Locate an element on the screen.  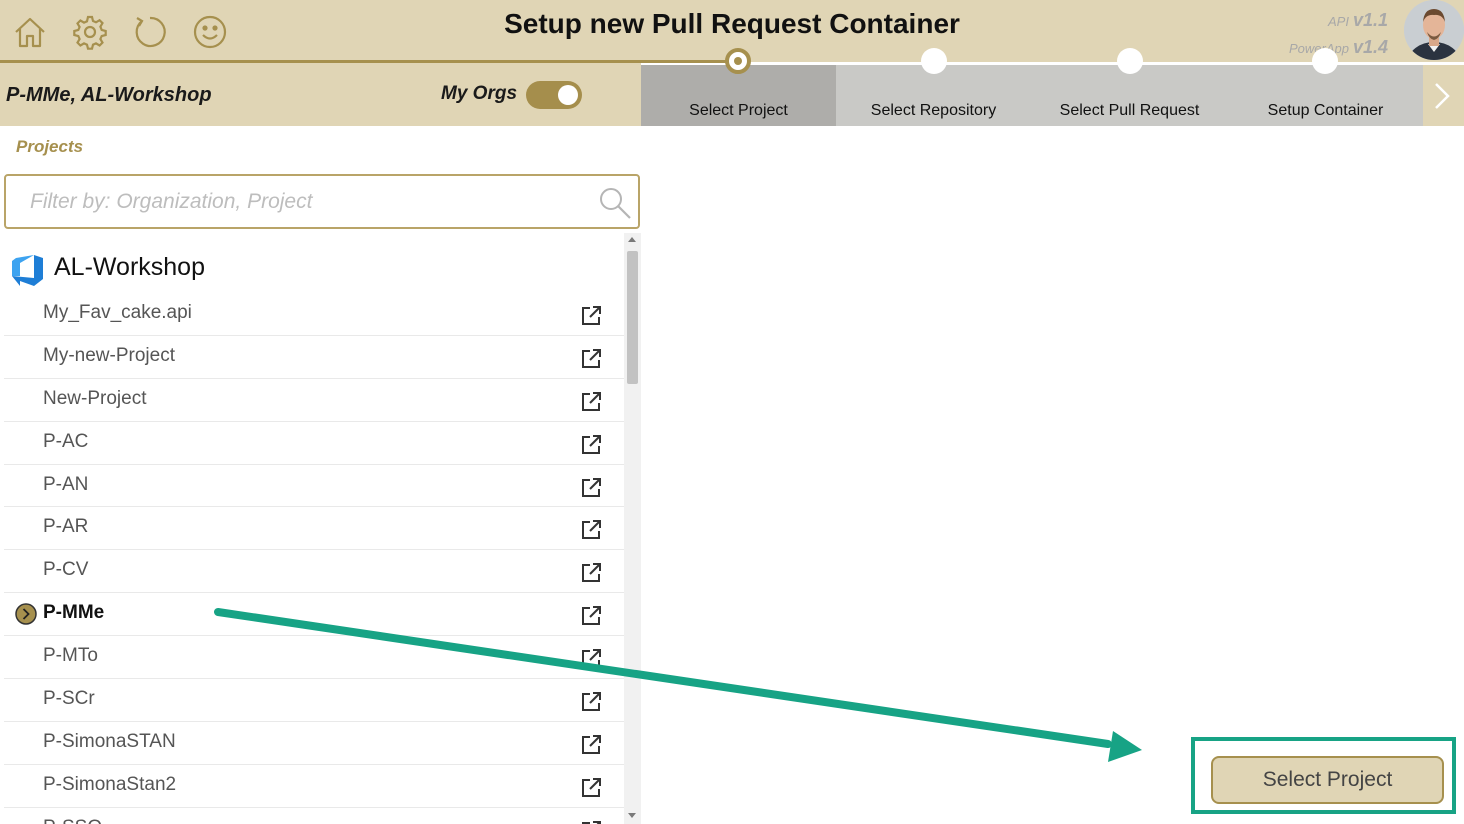
project-row: P-AR is located at coordinates (314, 529).